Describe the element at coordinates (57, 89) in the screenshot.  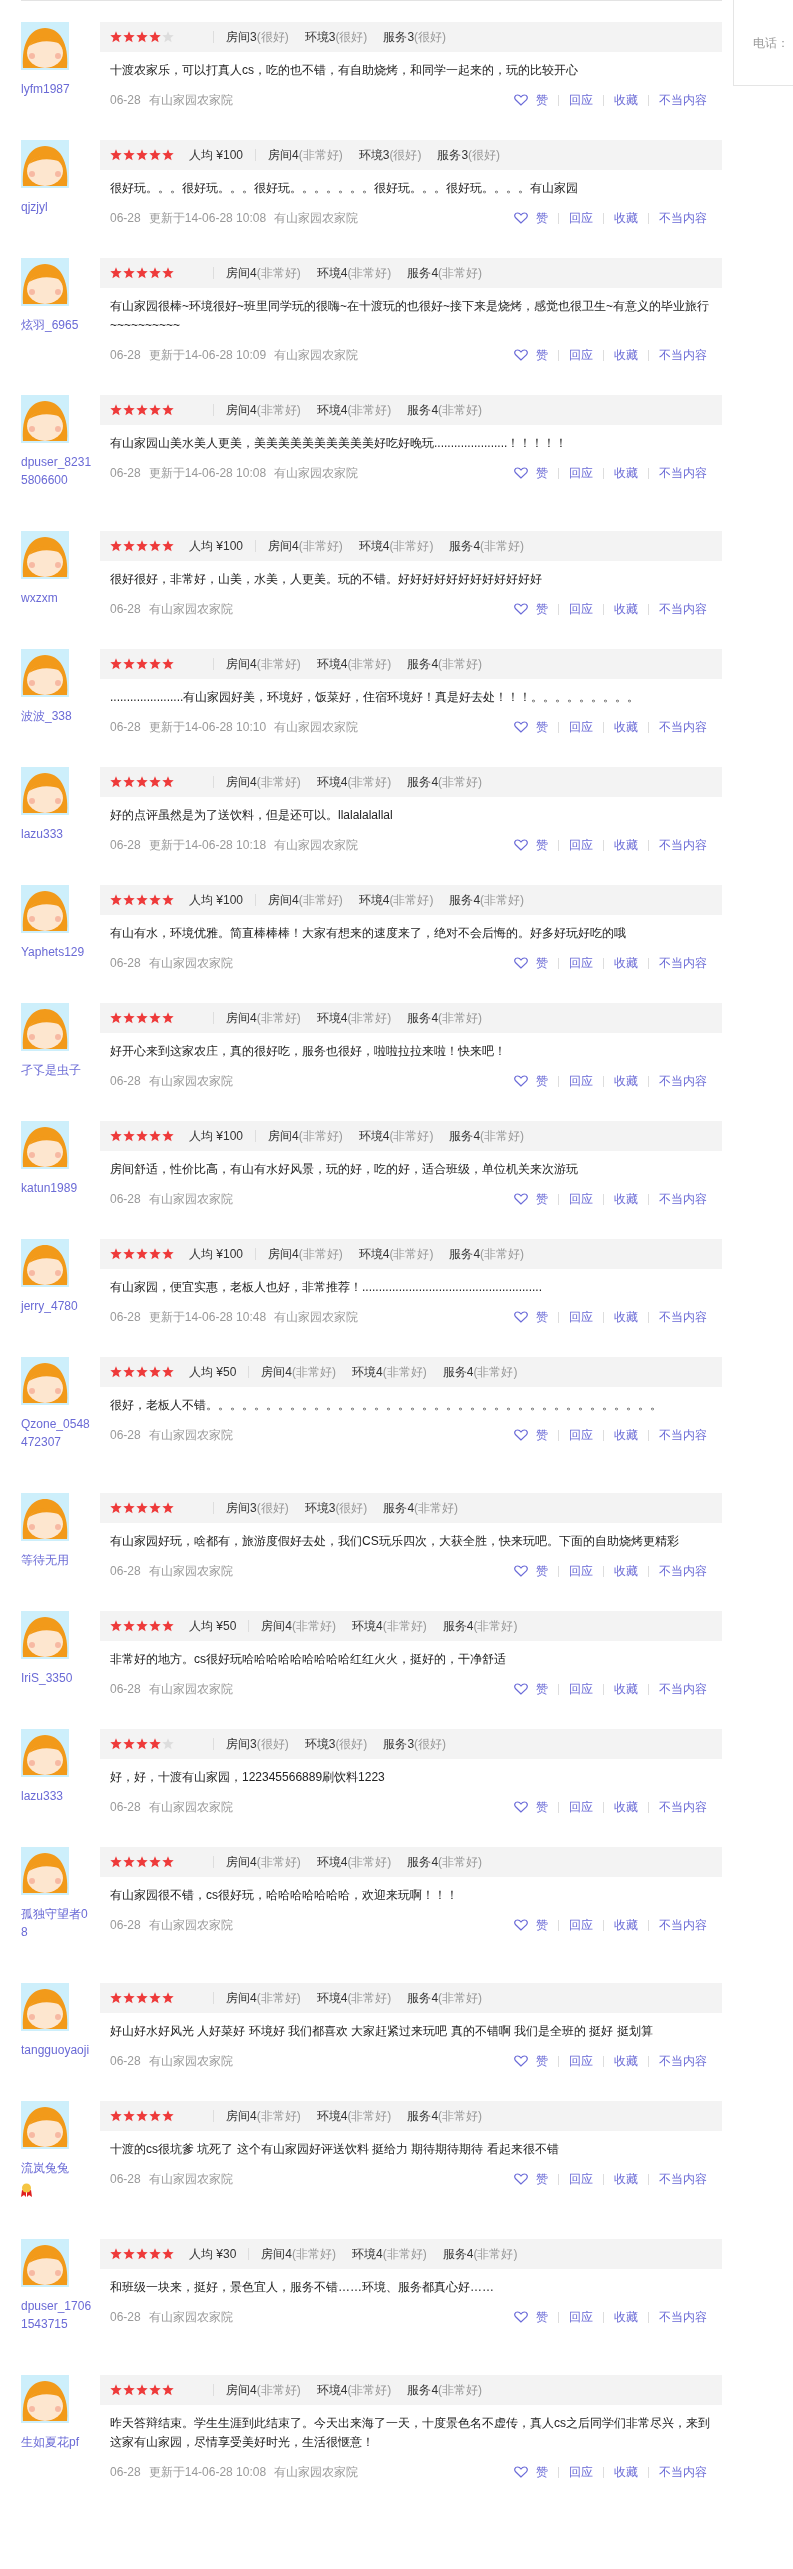
I see `username: lyfm1987` at that location.